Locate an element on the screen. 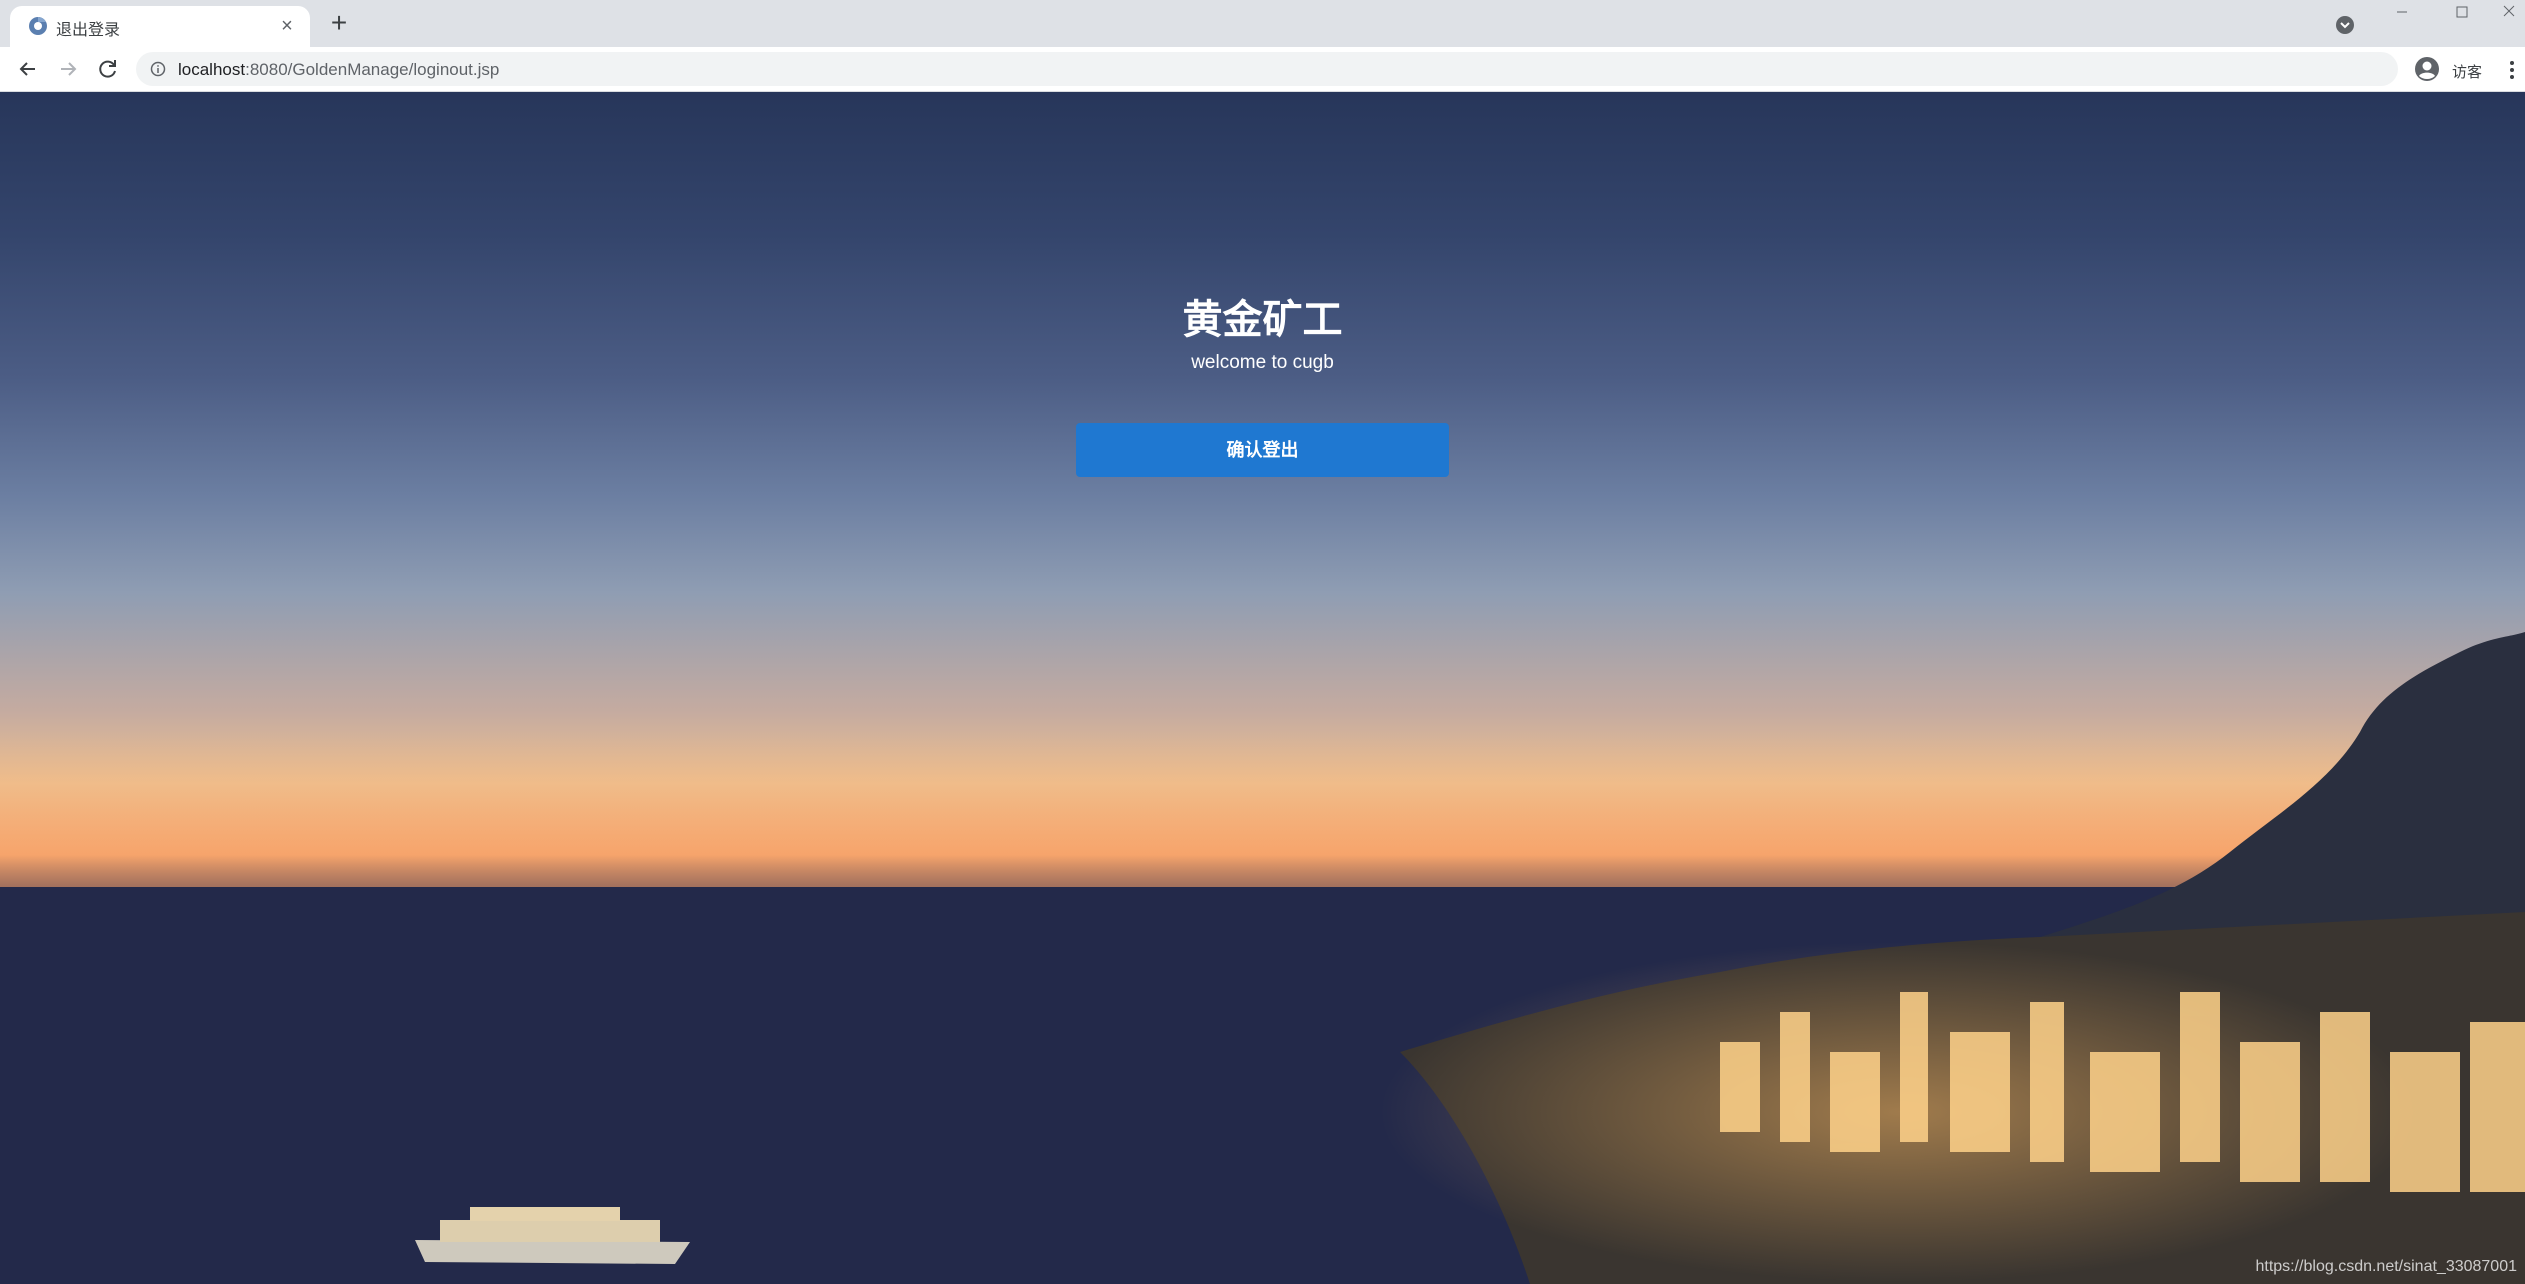 The image size is (2525, 1284). tab-title: 退出登录 is located at coordinates (88, 30).